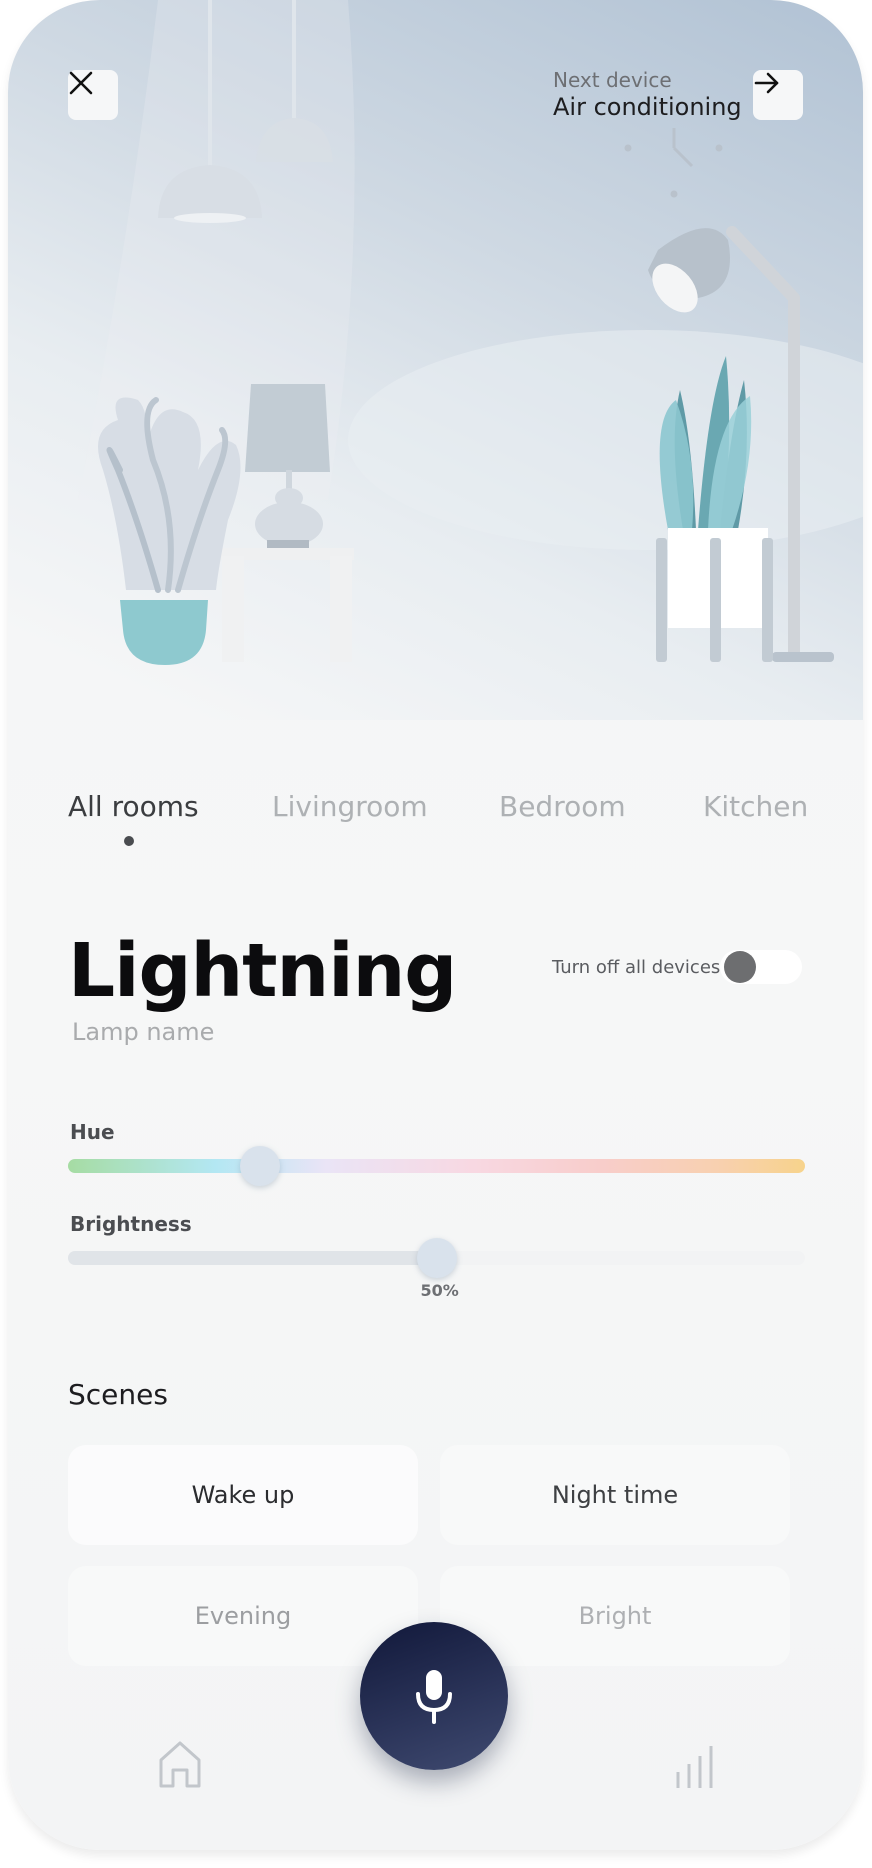 Image resolution: width=872 pixels, height=1868 pixels. I want to click on tab-livingroom: Livingroom, so click(350, 806).